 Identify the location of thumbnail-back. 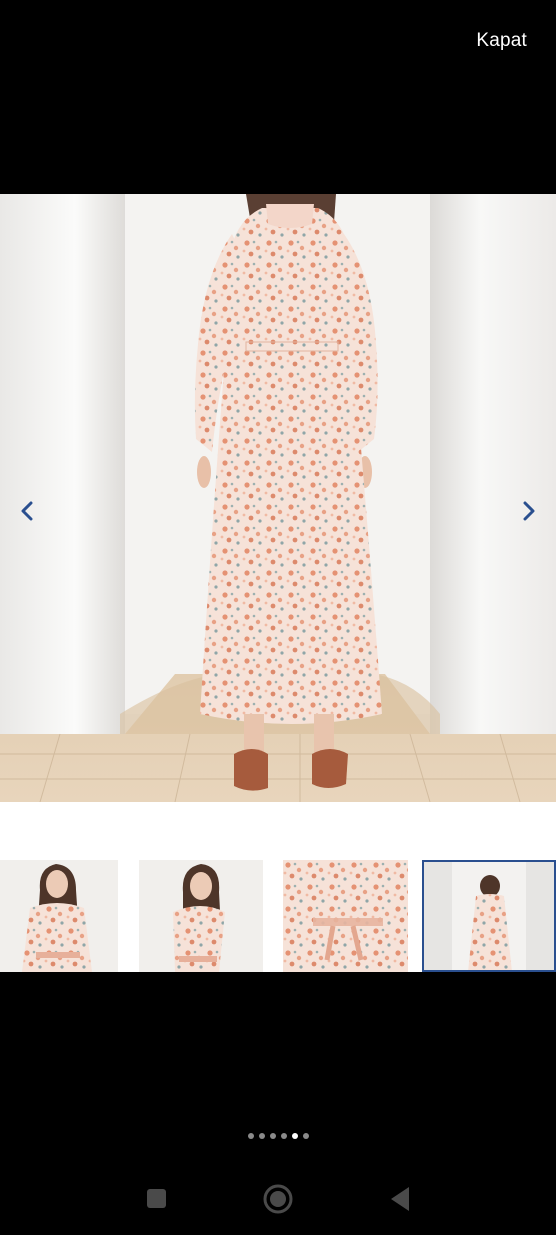
(489, 916).